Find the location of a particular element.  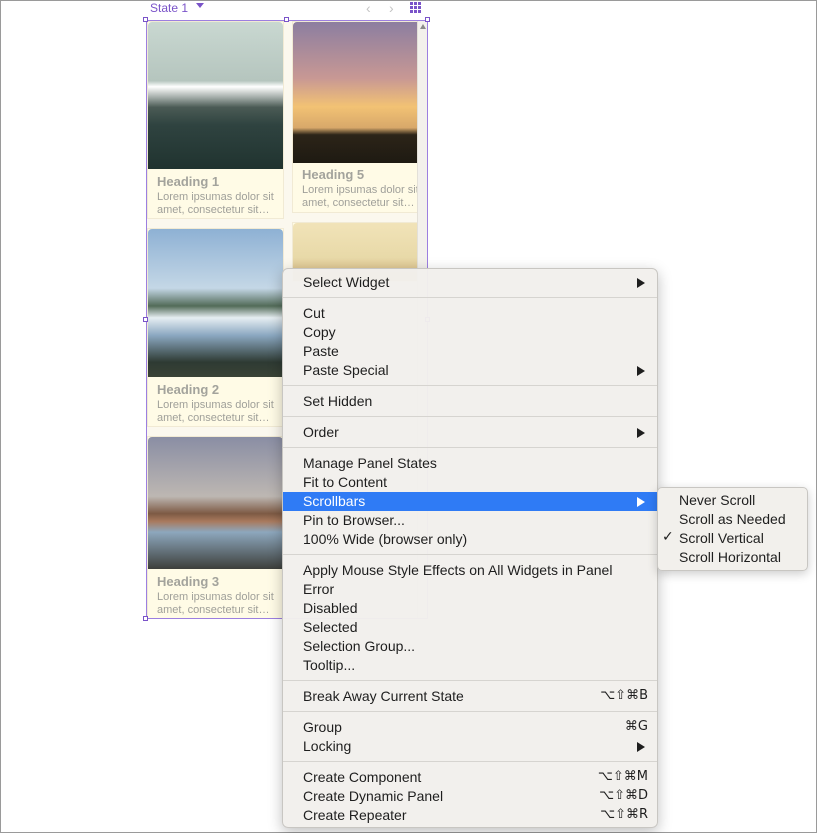

menu-item-set-hidden: Set Hidden is located at coordinates (470, 401).